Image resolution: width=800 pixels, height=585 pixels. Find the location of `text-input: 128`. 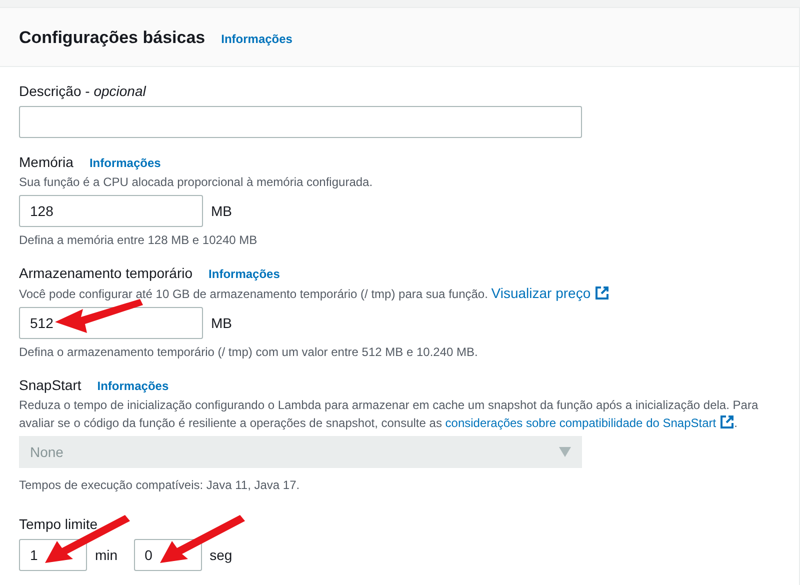

text-input: 128 is located at coordinates (111, 211).